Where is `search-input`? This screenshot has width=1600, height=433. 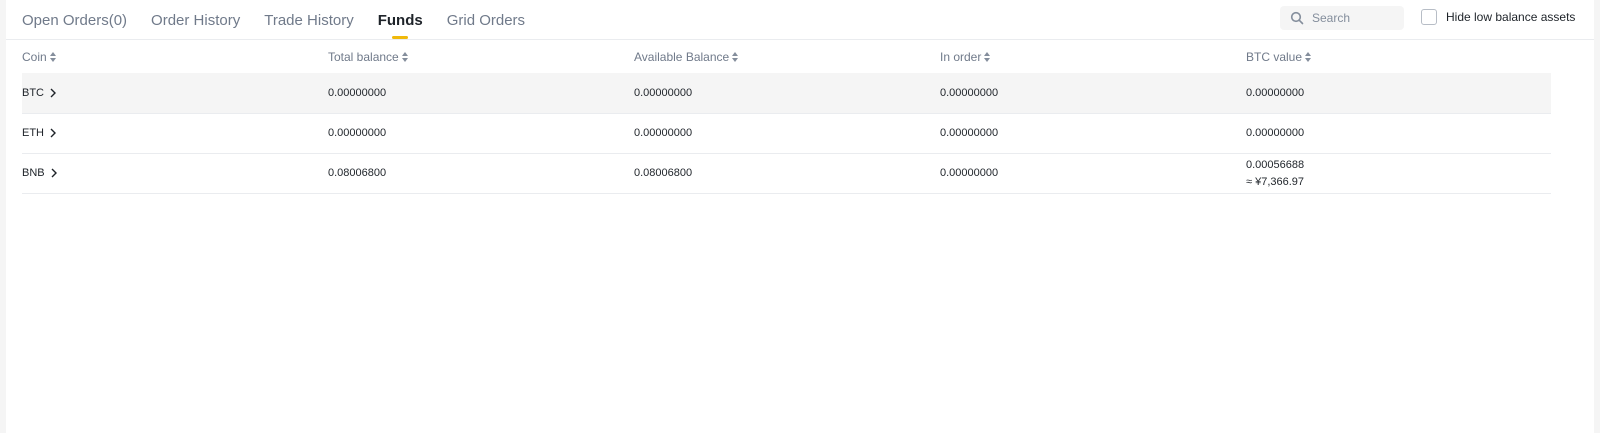 search-input is located at coordinates (1356, 18).